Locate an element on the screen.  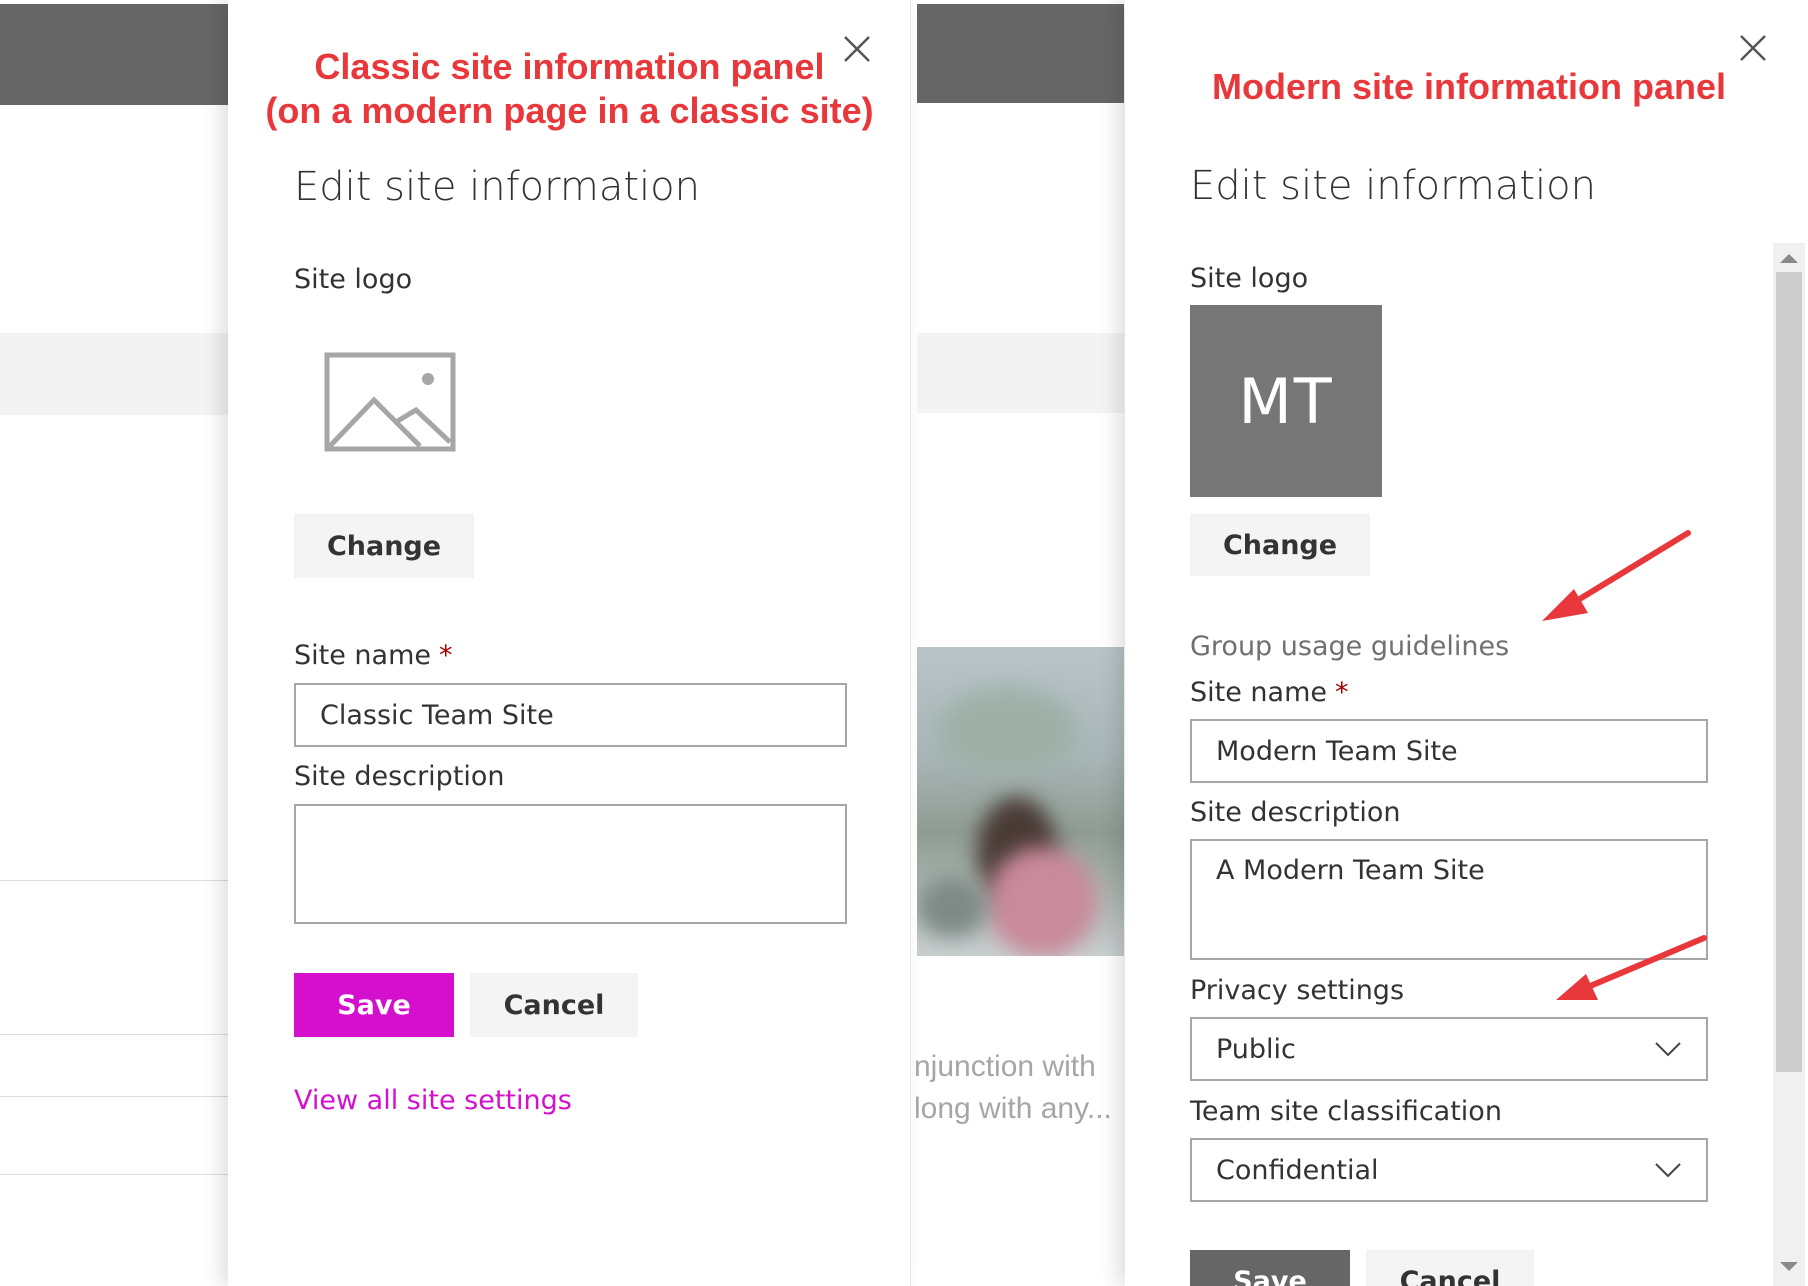
scrollbar-thumb is located at coordinates (1789, 672).